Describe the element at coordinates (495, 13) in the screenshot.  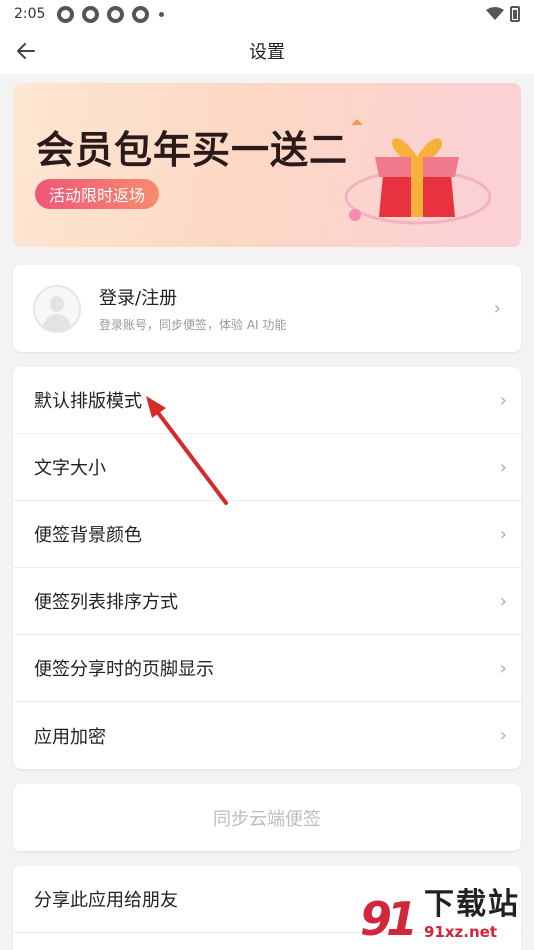
I see `wifi-icon` at that location.